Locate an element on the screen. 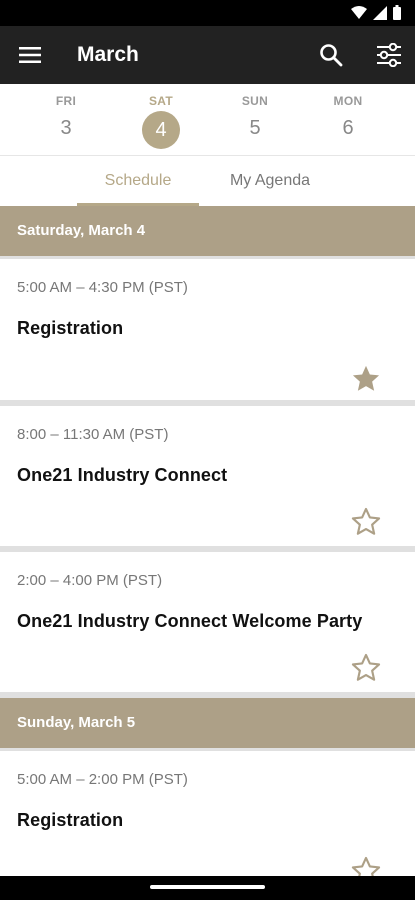  date-sat: SAT 4 is located at coordinates (161, 120).